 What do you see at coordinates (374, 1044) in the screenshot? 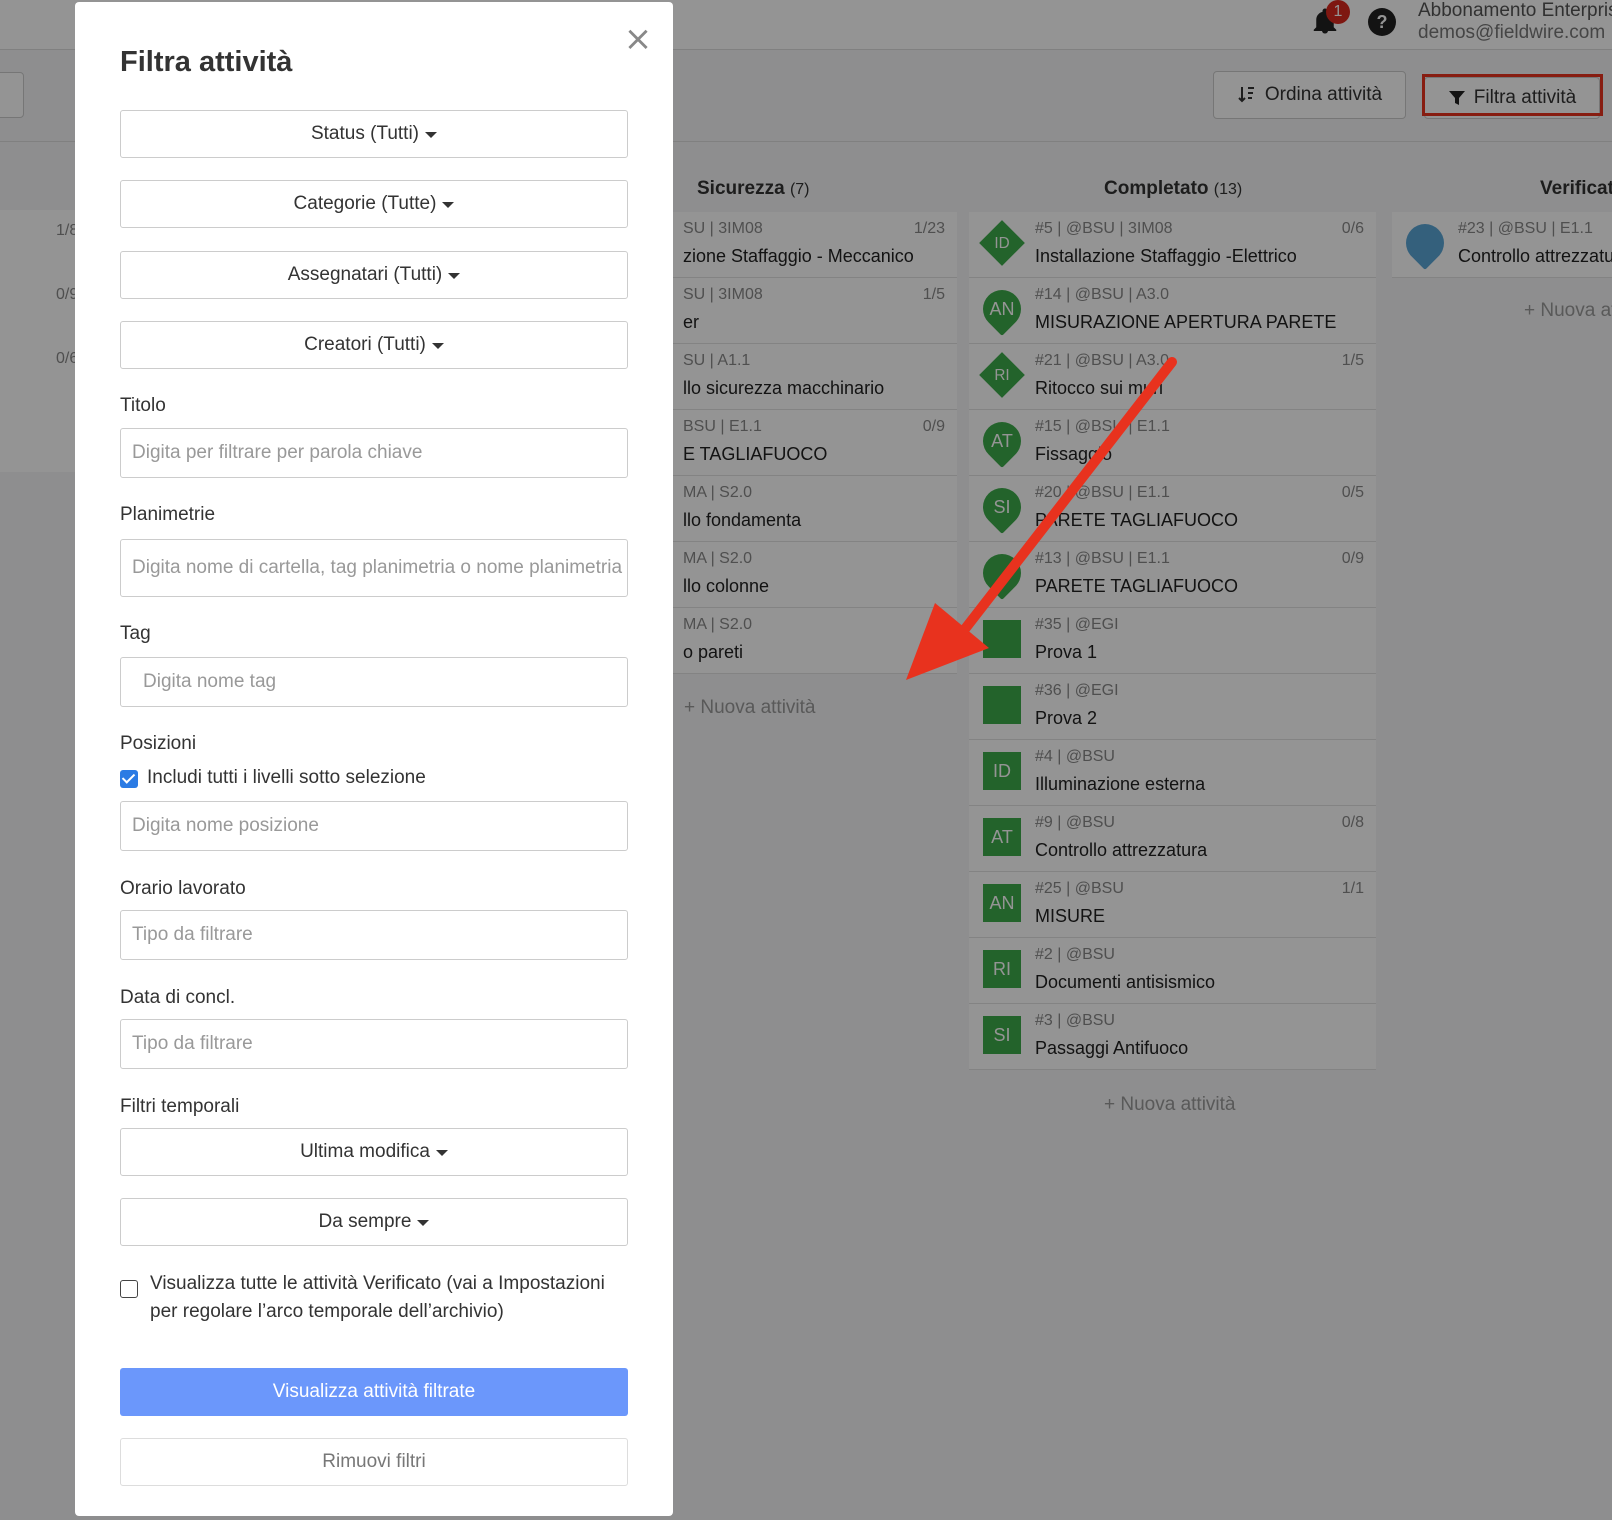
I see `due-date-input` at bounding box center [374, 1044].